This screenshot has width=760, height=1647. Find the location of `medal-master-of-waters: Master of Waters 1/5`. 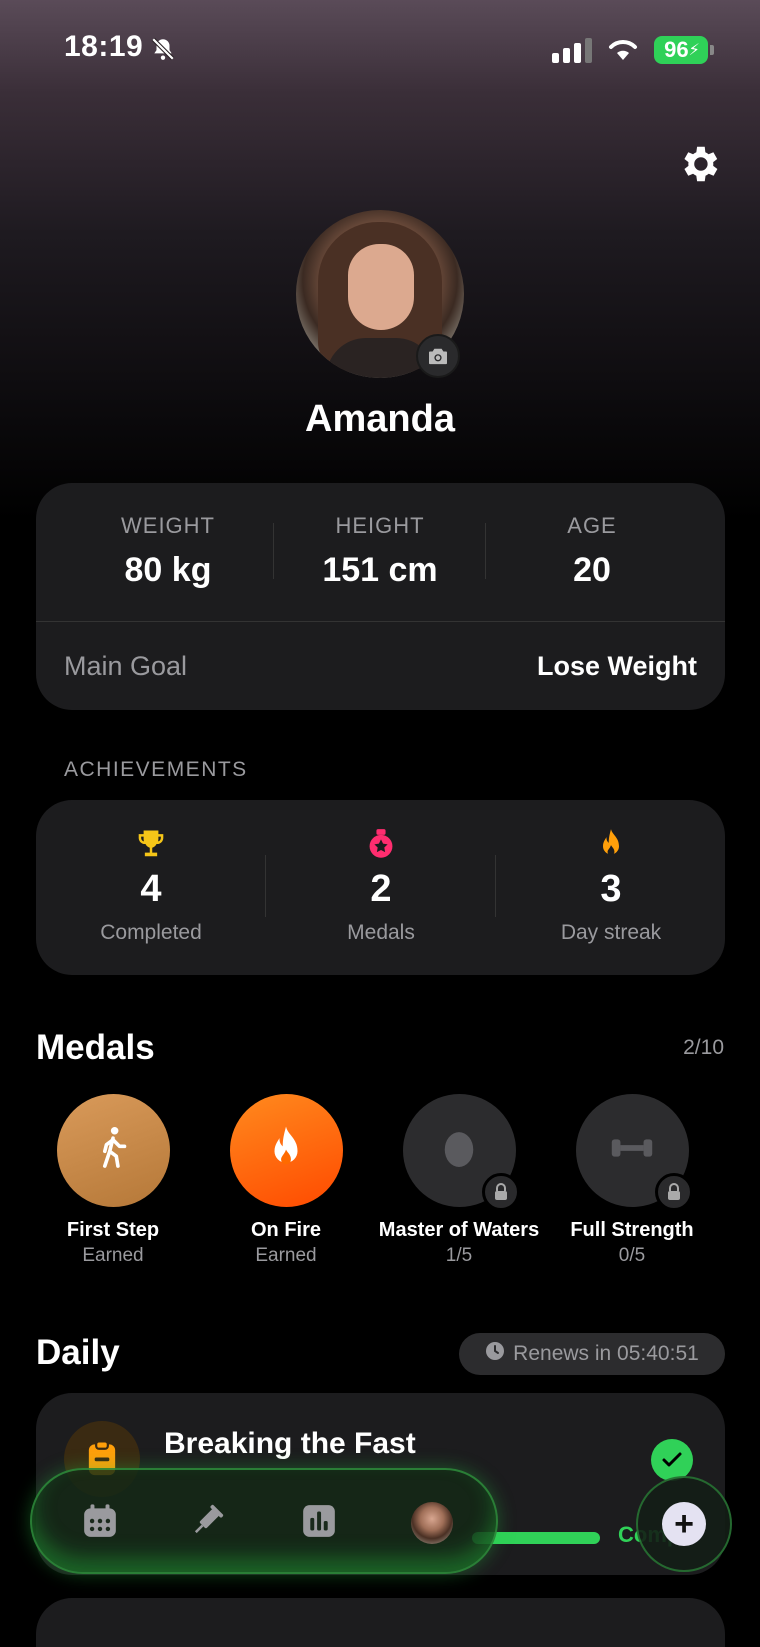

medal-master-of-waters: Master of Waters 1/5 is located at coordinates (459, 1180).